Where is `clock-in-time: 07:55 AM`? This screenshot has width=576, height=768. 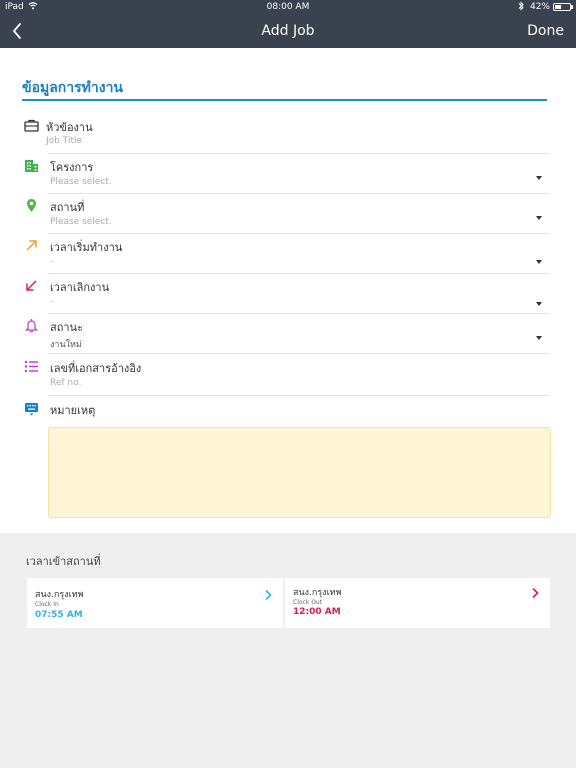
clock-in-time: 07:55 AM is located at coordinates (59, 615).